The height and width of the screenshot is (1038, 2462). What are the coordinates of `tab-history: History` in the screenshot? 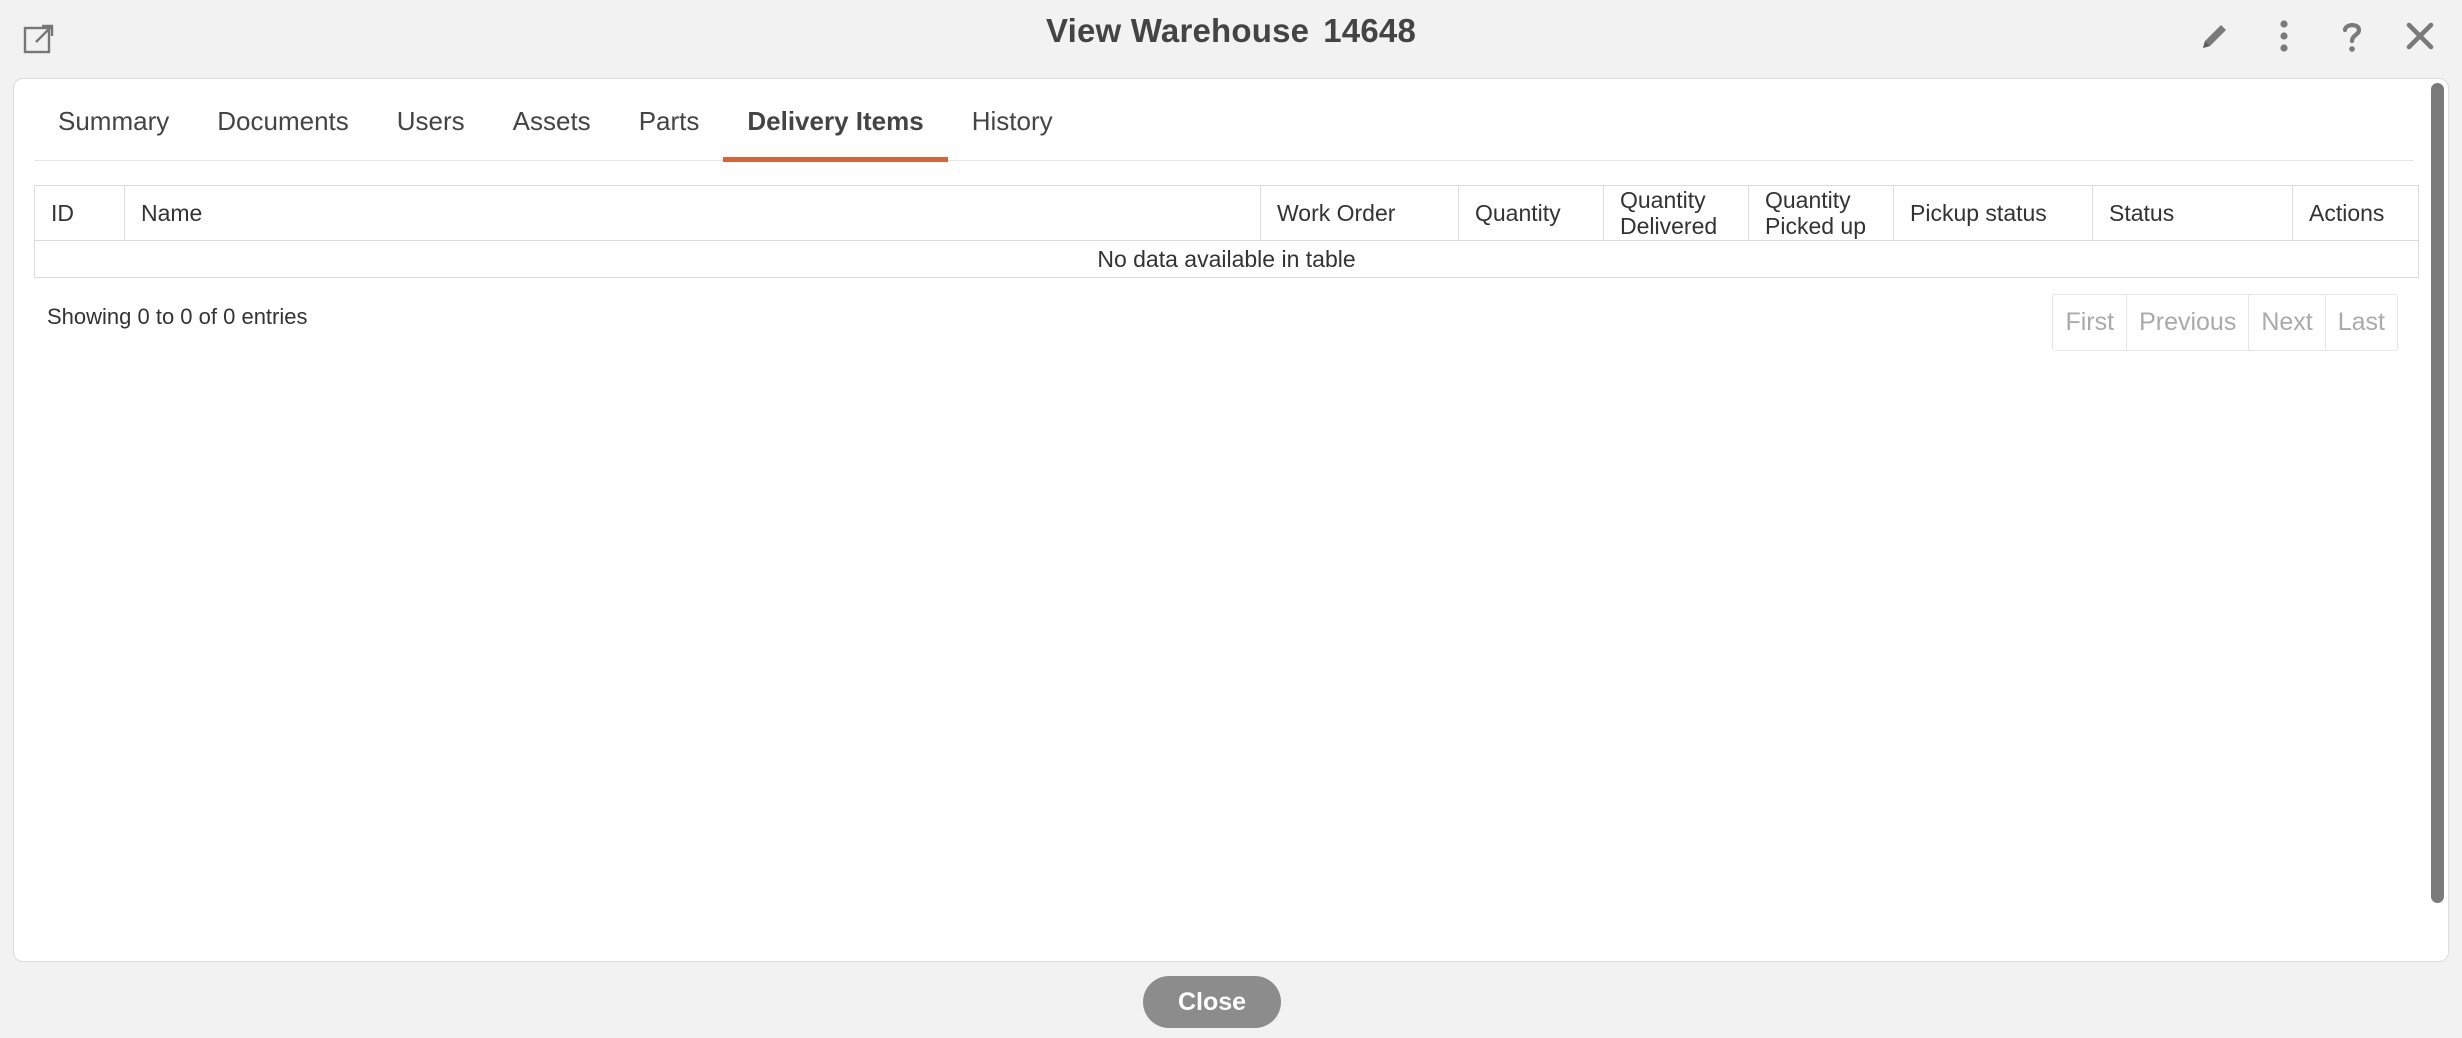 It's located at (1012, 121).